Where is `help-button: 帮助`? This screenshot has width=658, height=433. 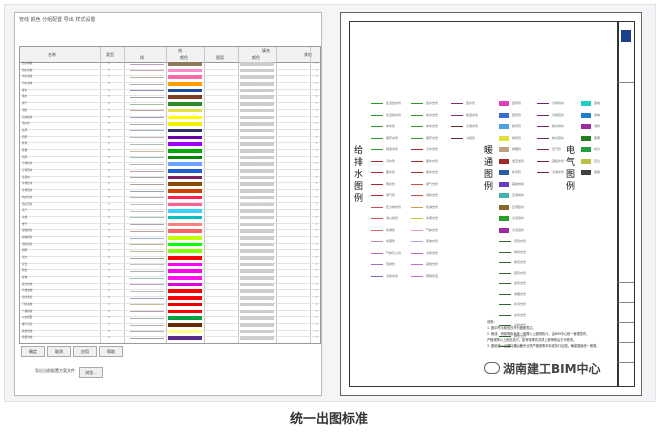 help-button: 帮助 is located at coordinates (111, 351).